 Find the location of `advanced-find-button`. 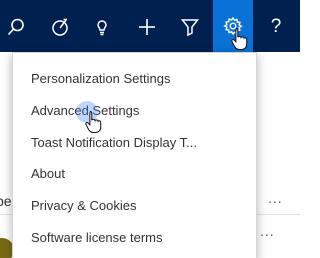

advanced-find-button is located at coordinates (60, 27).